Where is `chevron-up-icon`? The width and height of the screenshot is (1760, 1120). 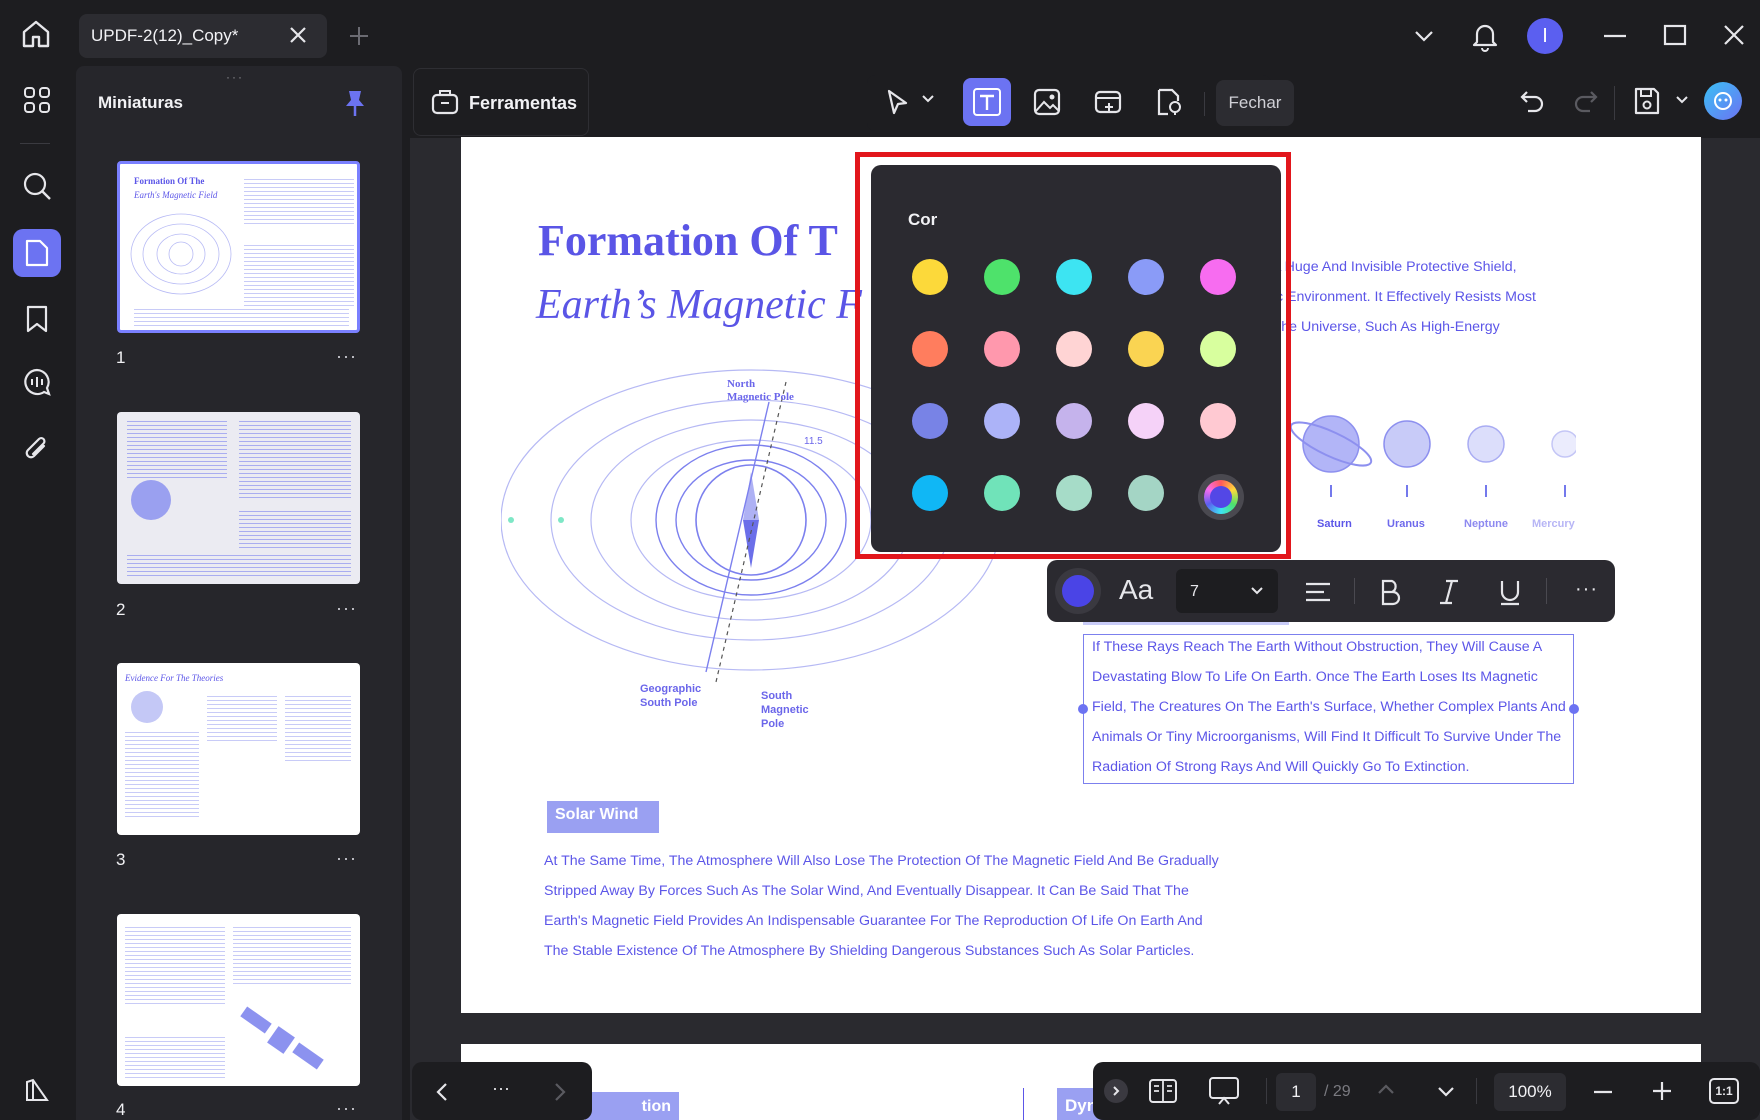 chevron-up-icon is located at coordinates (1386, 1089).